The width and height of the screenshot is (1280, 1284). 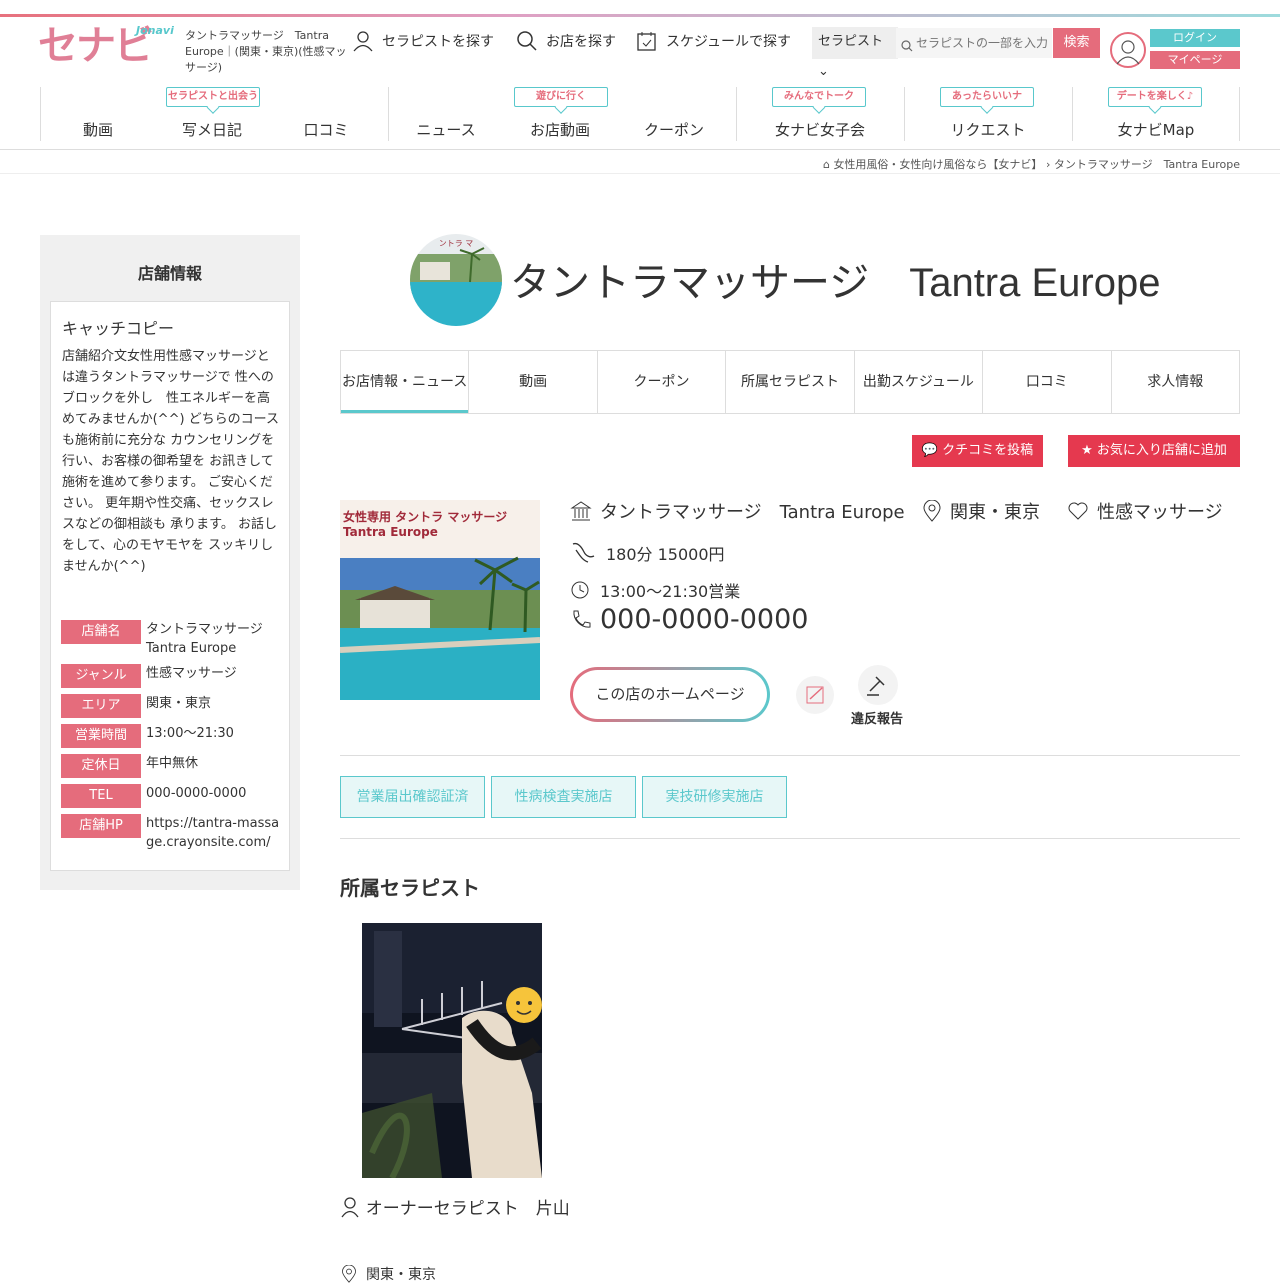 I want to click on shop-icon-caption: ントラ マ, so click(x=456, y=243).